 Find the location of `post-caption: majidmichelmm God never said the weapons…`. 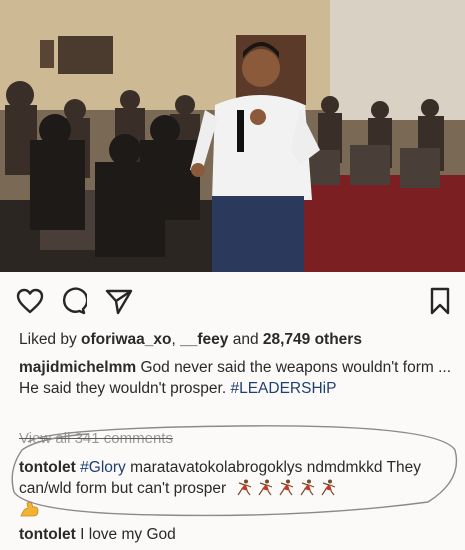

post-caption: majidmichelmm God never said the weapons… is located at coordinates (239, 378).